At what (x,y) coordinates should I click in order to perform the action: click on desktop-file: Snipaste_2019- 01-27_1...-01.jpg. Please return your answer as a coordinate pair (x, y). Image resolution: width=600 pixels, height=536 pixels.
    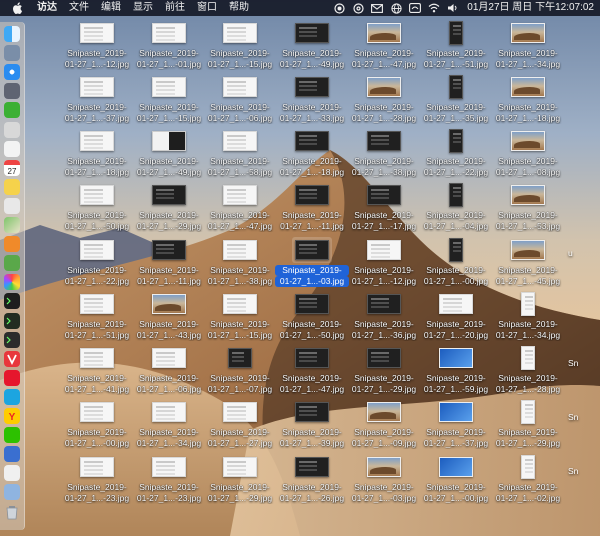
    Looking at the image, I should click on (169, 47).